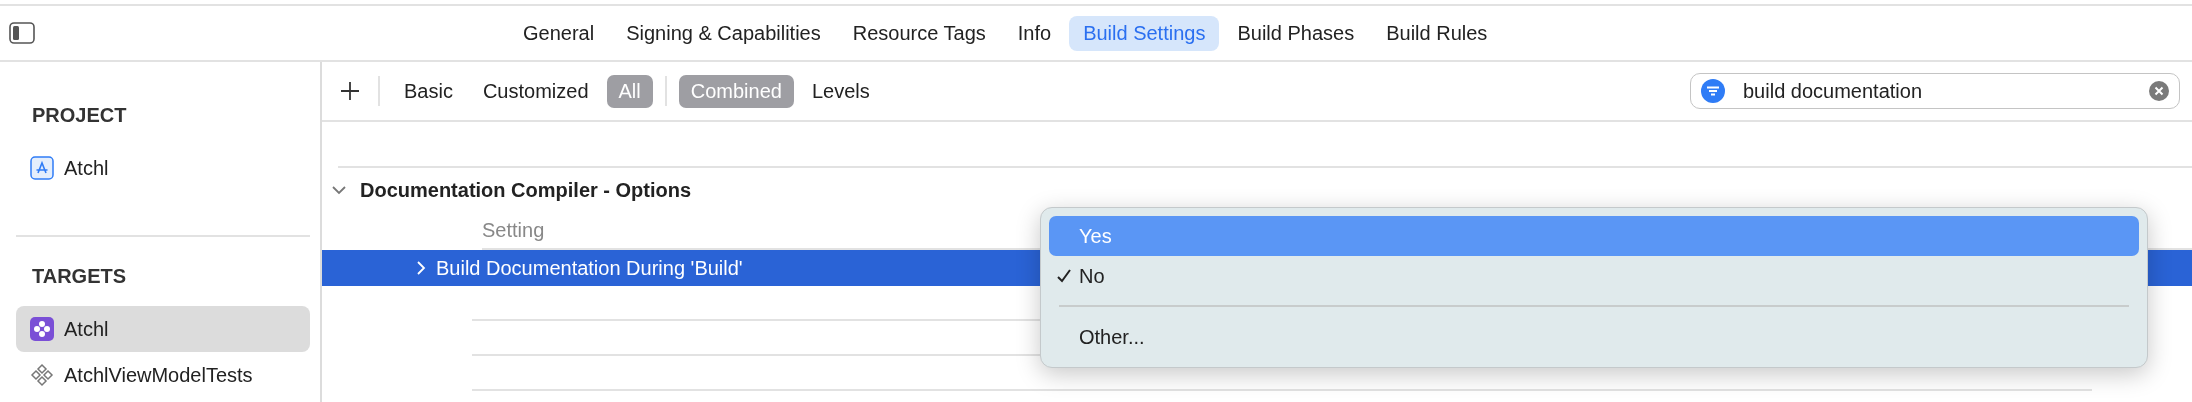 This screenshot has width=2192, height=402. I want to click on tab: General, so click(559, 33).